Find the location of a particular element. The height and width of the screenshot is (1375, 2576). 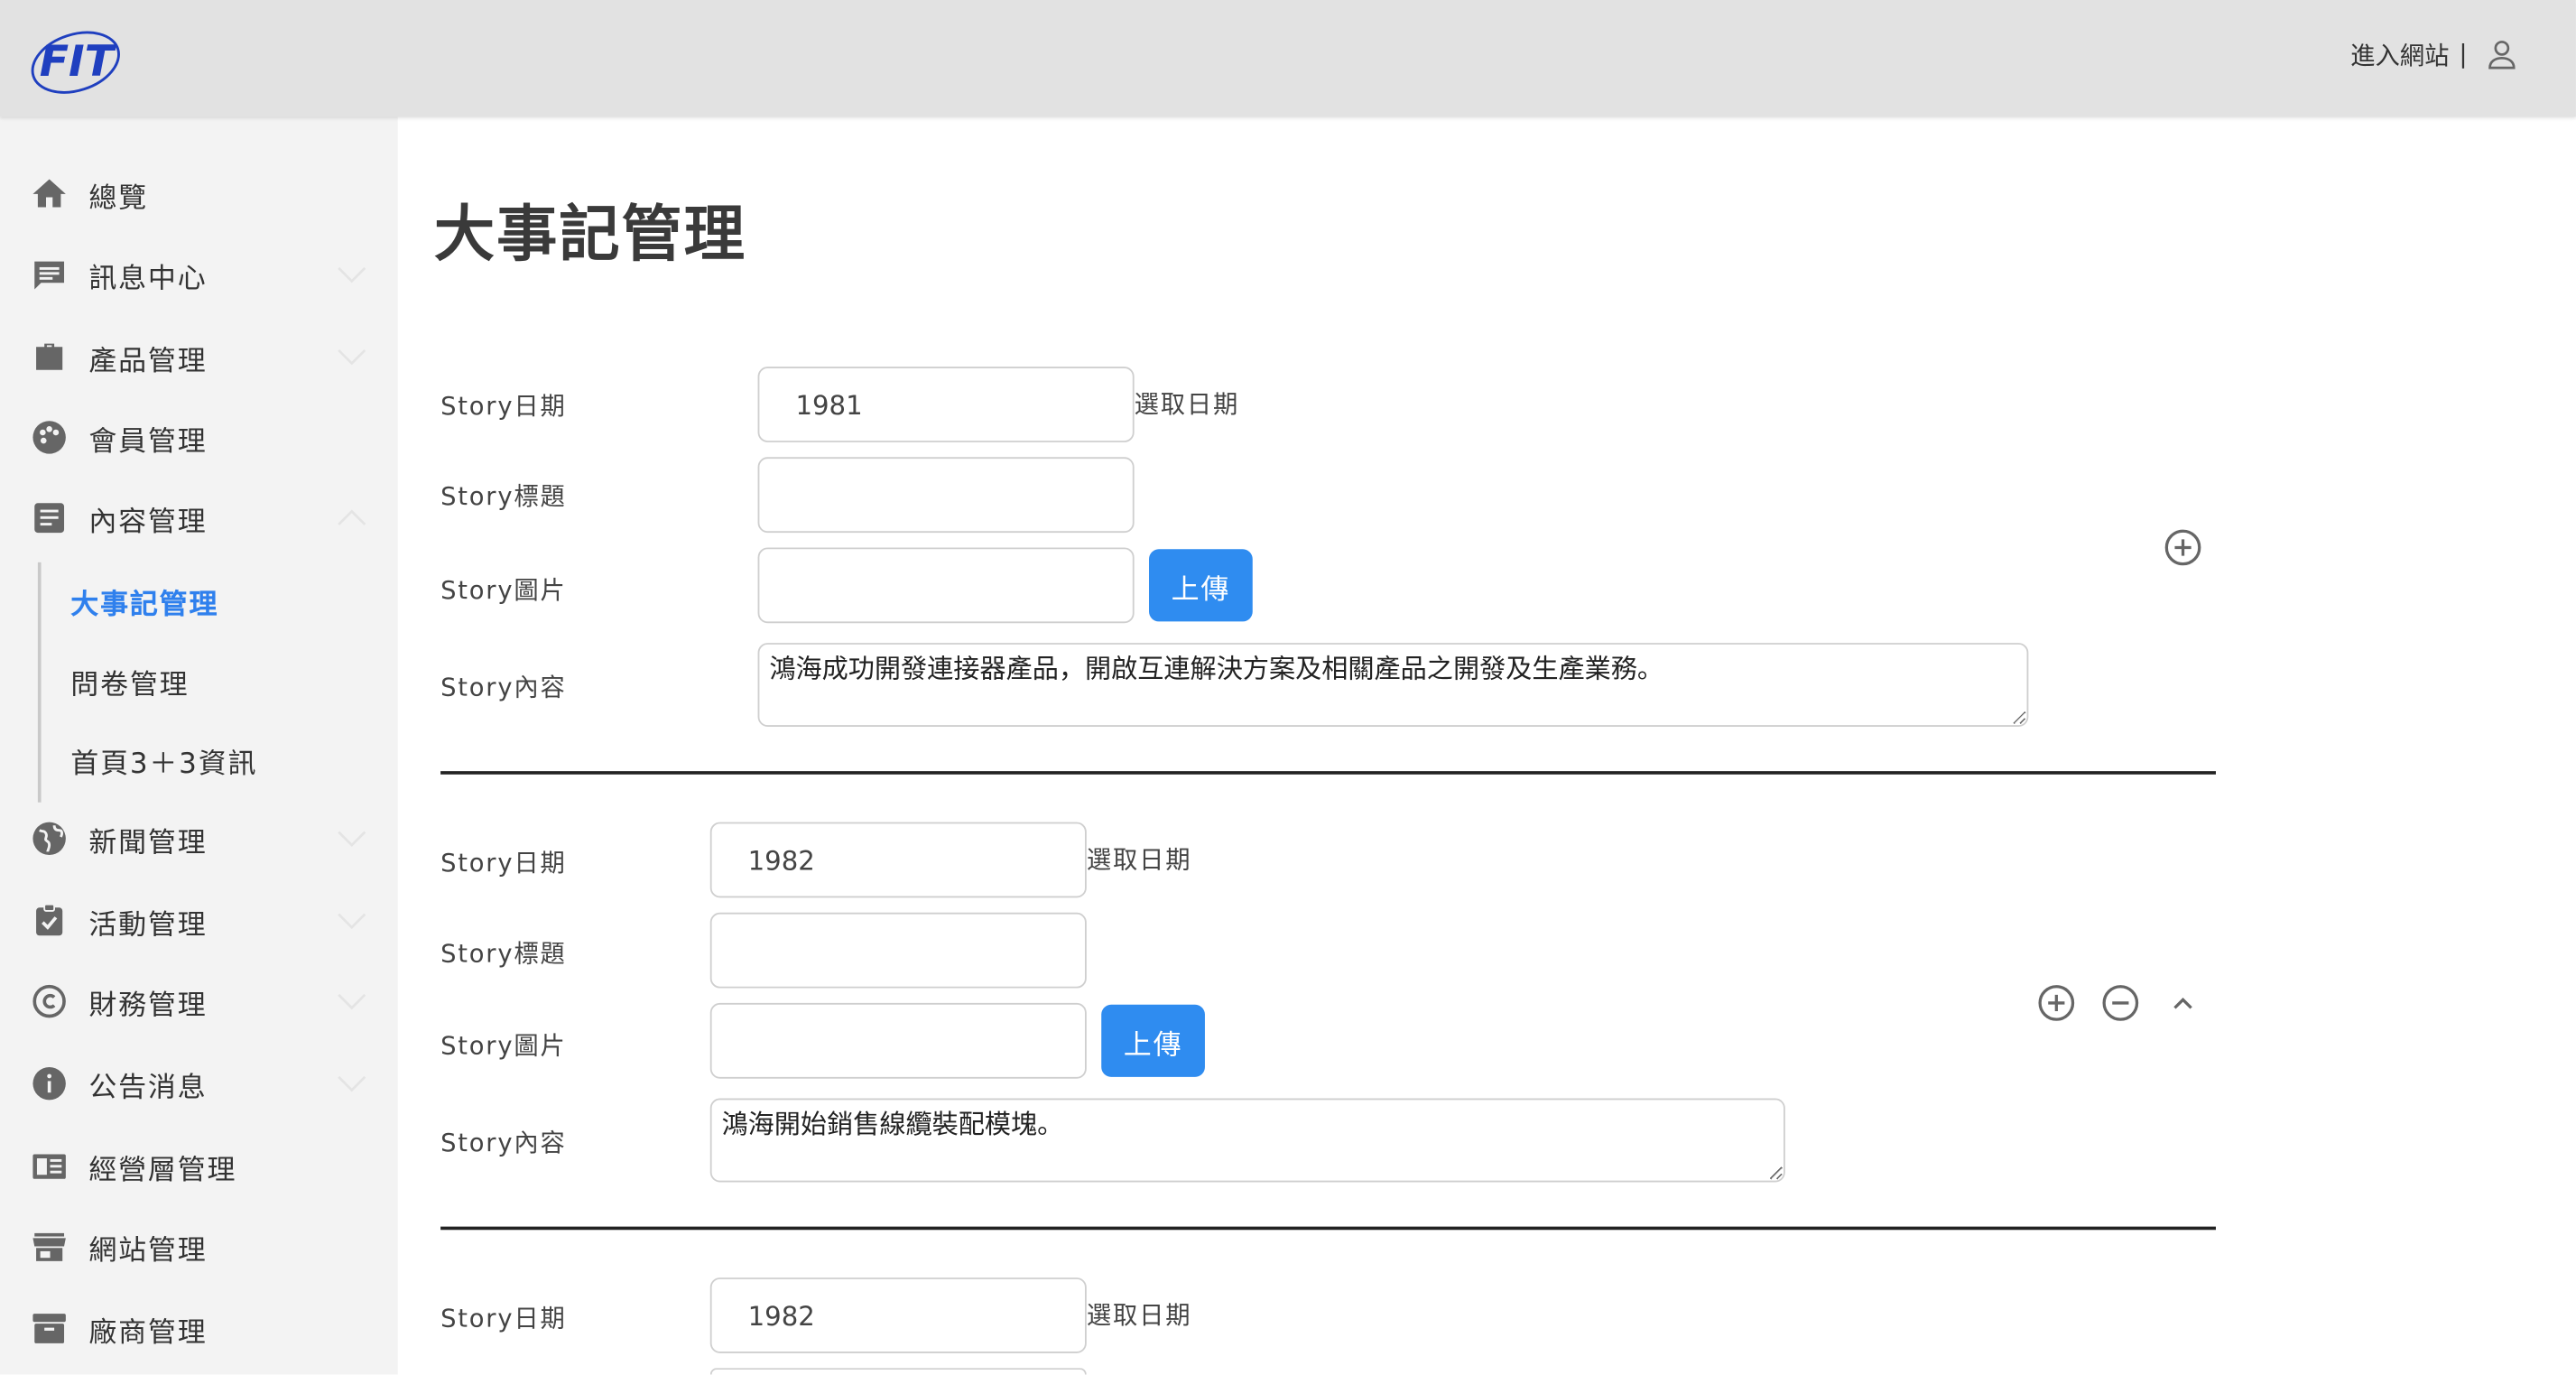

sidebar-item-events: 活動管理 is located at coordinates (199, 921).